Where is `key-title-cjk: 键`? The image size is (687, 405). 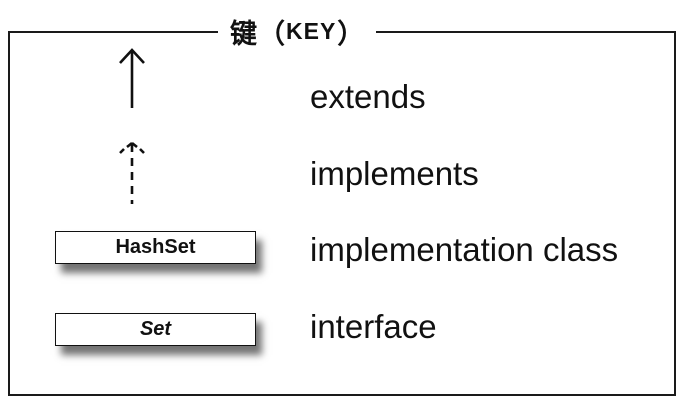 key-title-cjk: 键 is located at coordinates (244, 34).